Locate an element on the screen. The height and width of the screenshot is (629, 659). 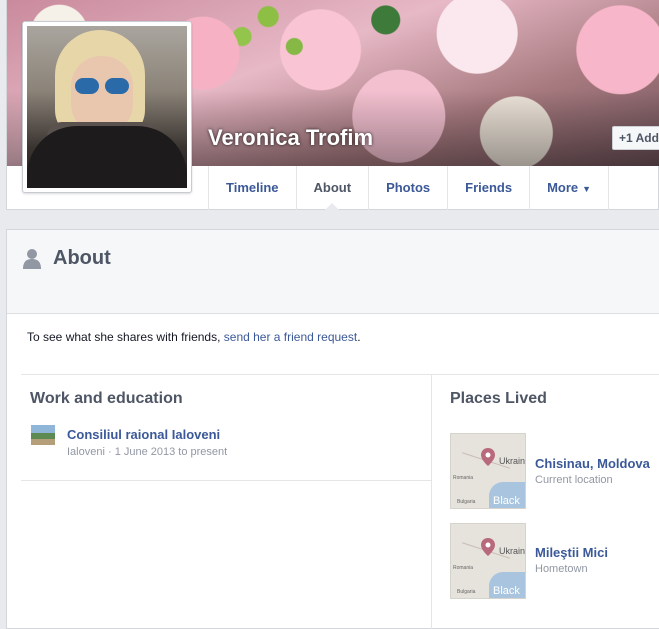
friend-note-suffix: . is located at coordinates (359, 337).